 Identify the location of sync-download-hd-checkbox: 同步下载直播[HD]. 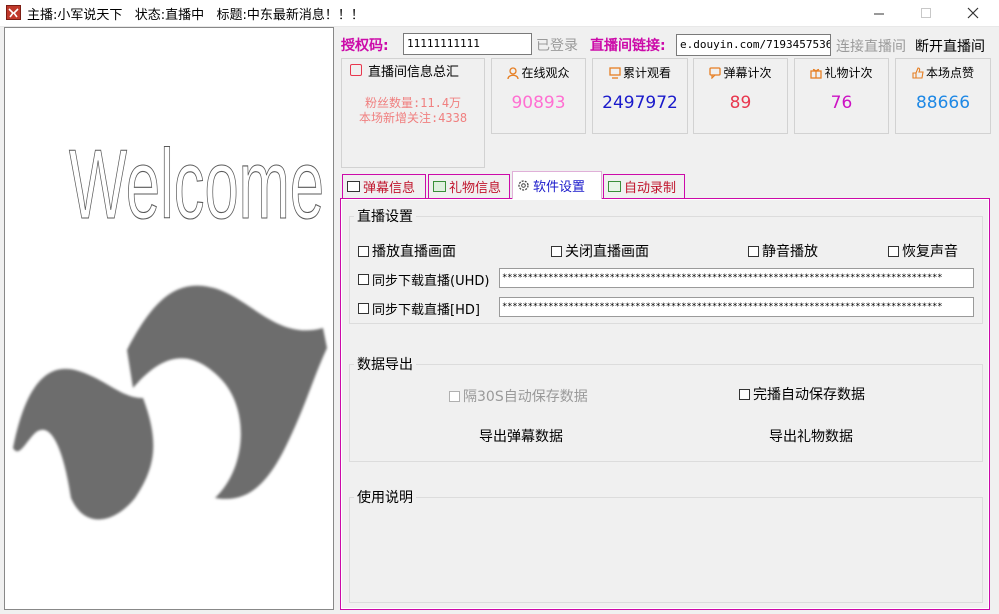
(419, 308).